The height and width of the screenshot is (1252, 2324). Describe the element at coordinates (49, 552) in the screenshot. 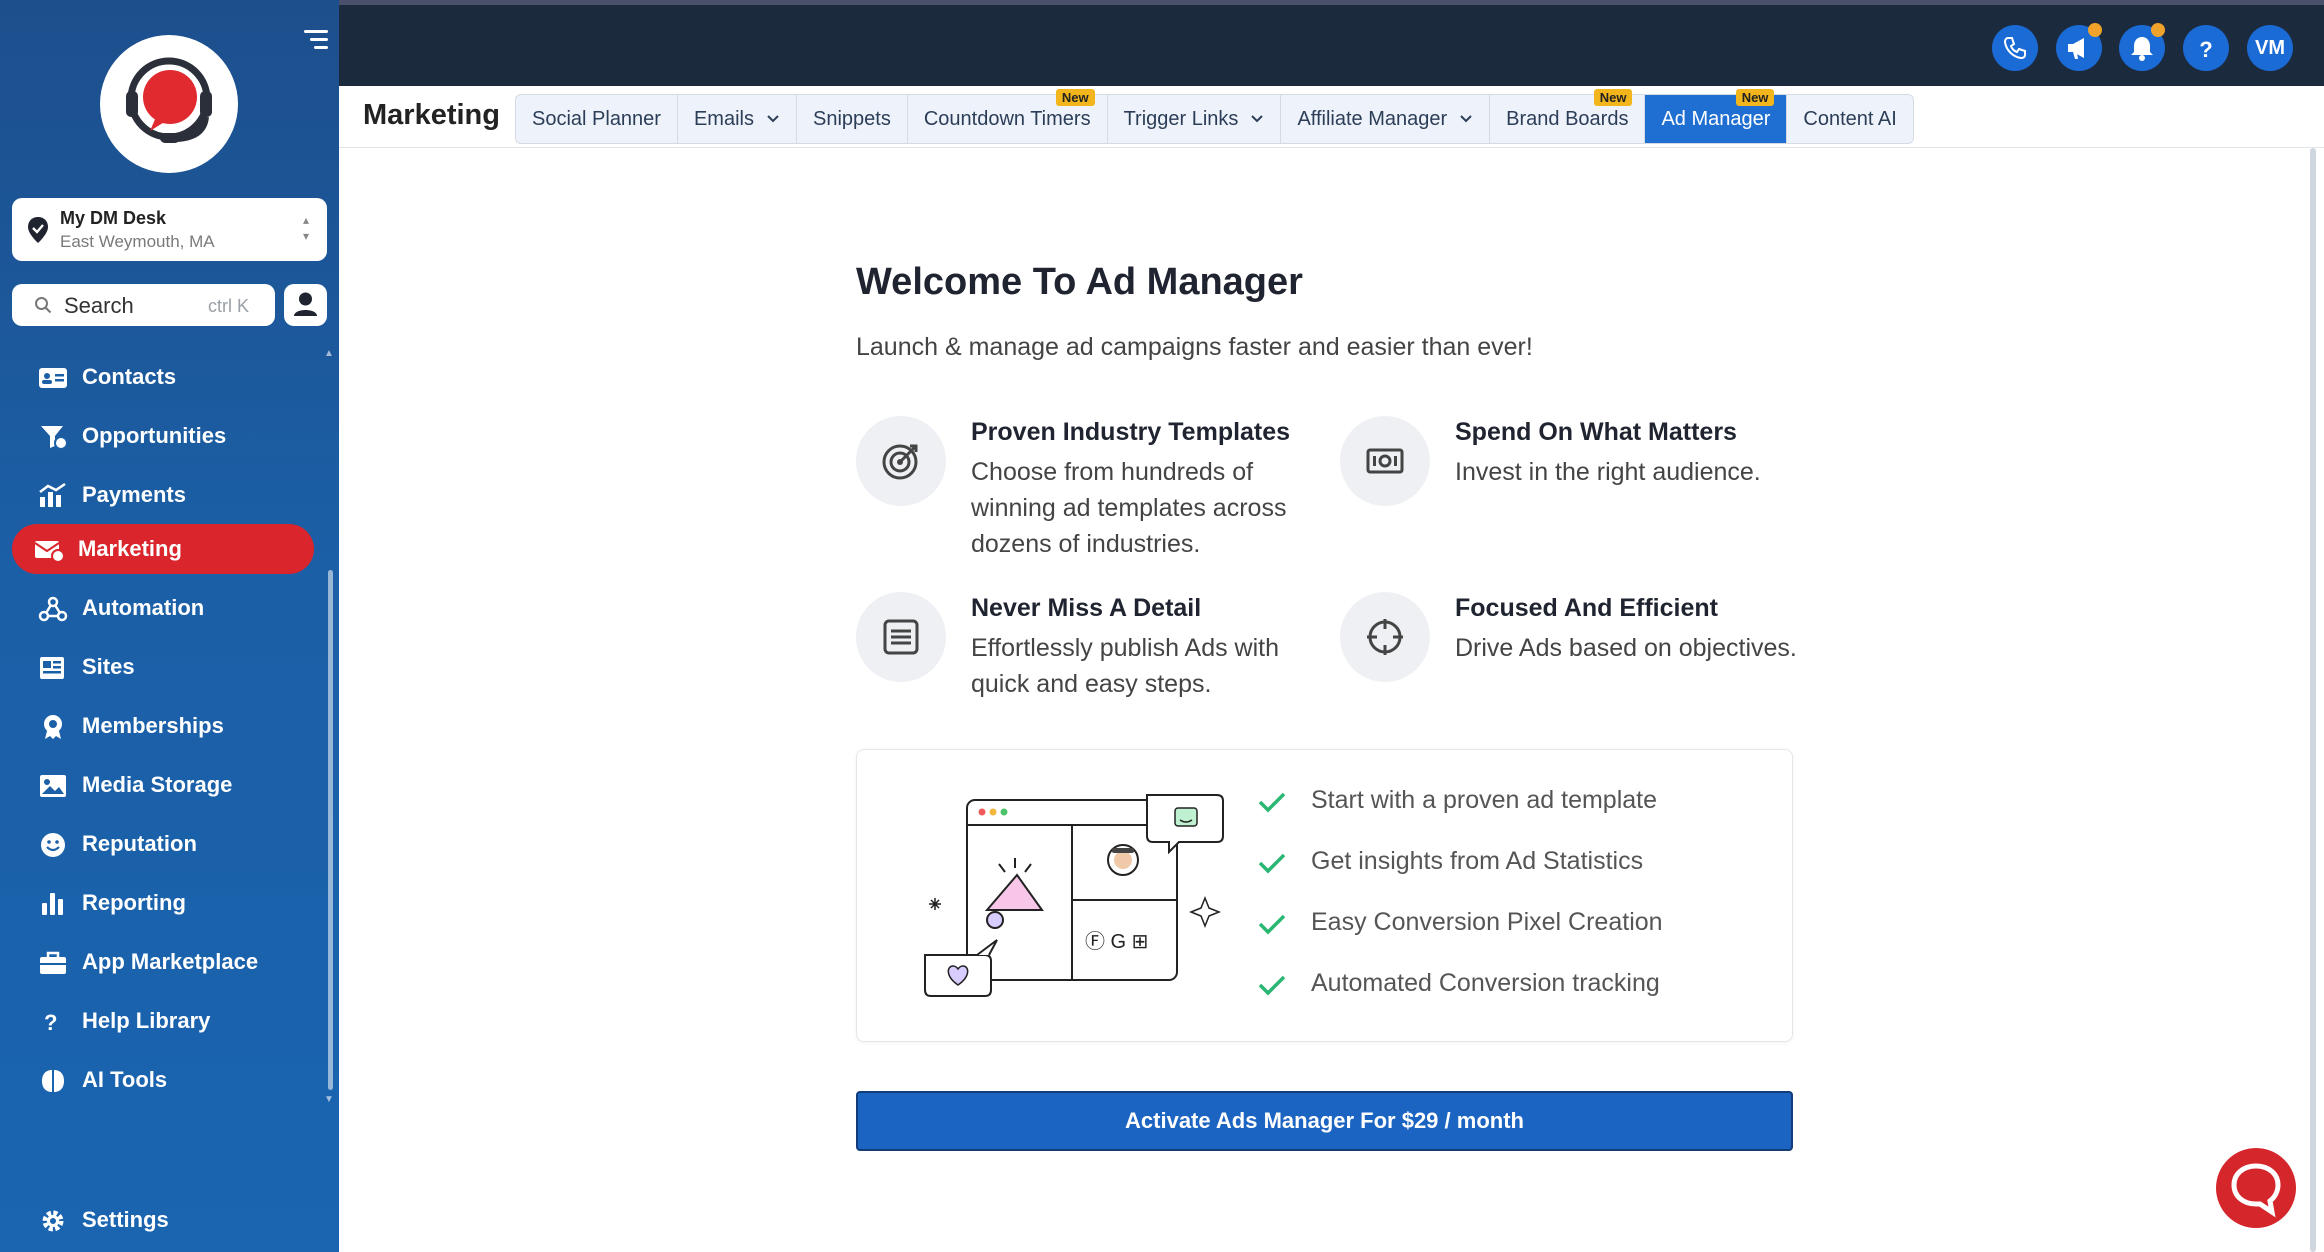

I see `marketing-icon` at that location.